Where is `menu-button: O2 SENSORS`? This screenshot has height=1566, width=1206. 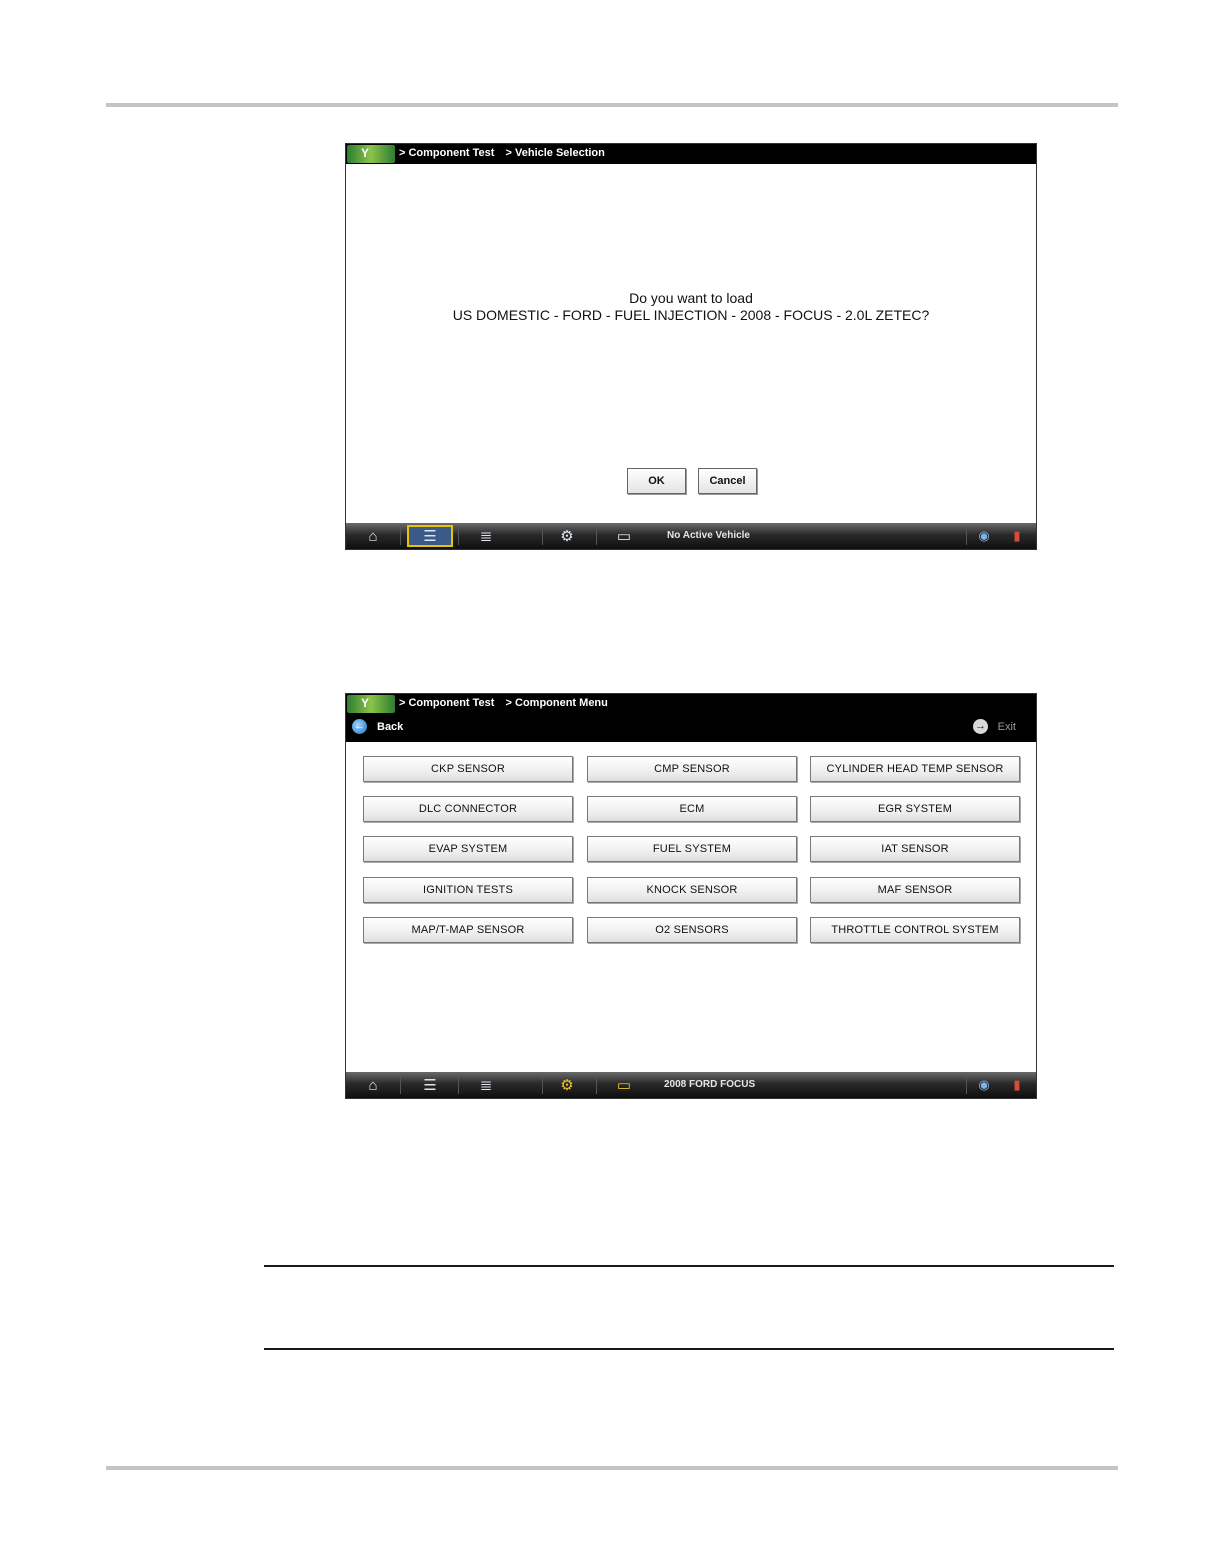
menu-button: O2 SENSORS is located at coordinates (692, 930).